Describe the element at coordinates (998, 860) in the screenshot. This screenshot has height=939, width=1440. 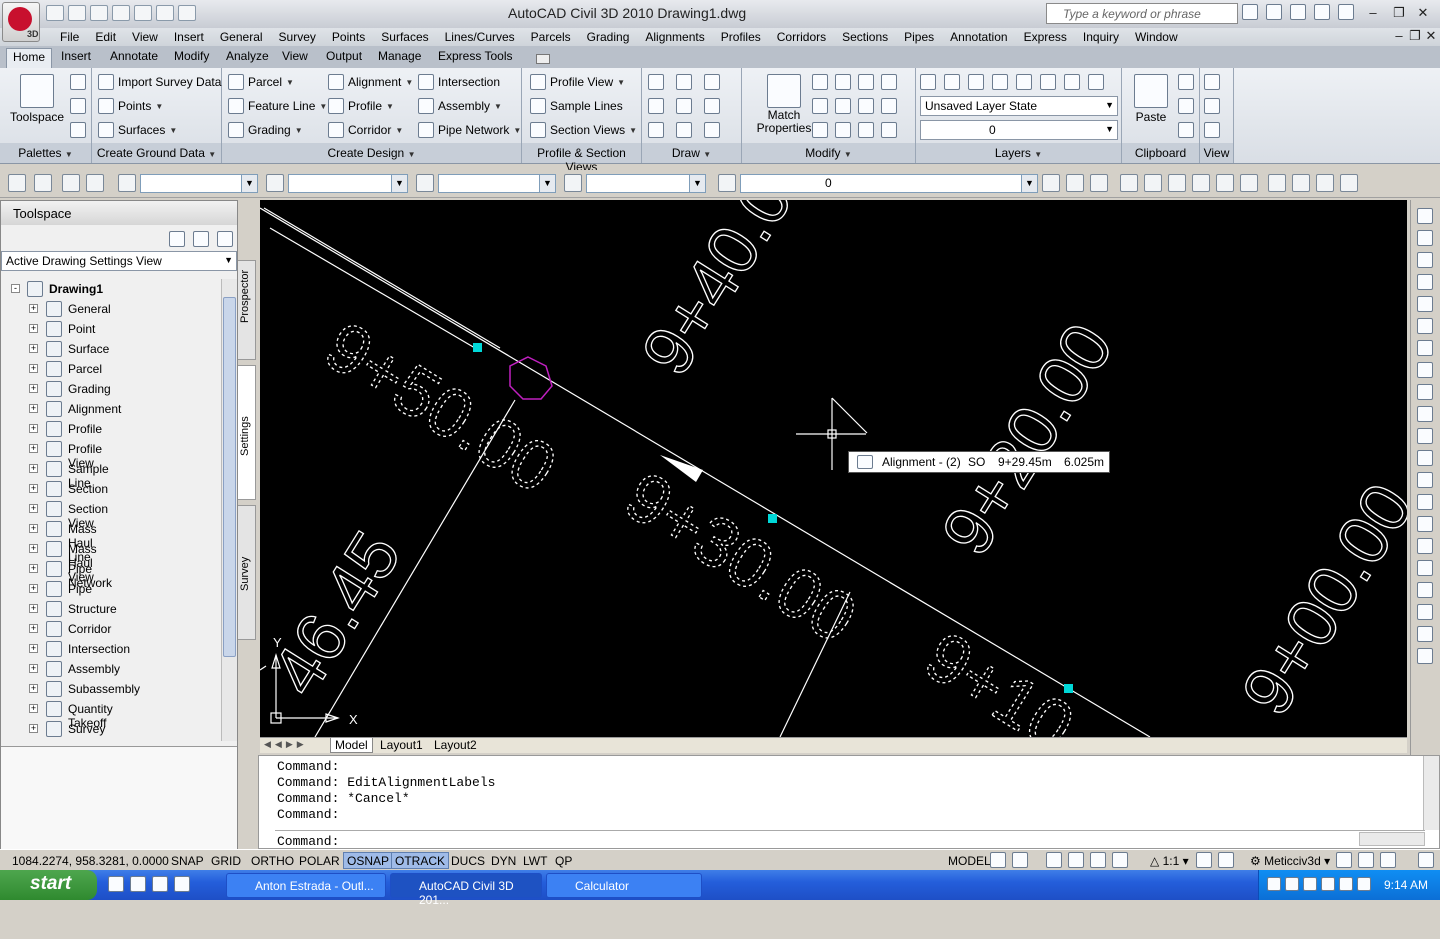
I see `quick-view-layouts-icon` at that location.